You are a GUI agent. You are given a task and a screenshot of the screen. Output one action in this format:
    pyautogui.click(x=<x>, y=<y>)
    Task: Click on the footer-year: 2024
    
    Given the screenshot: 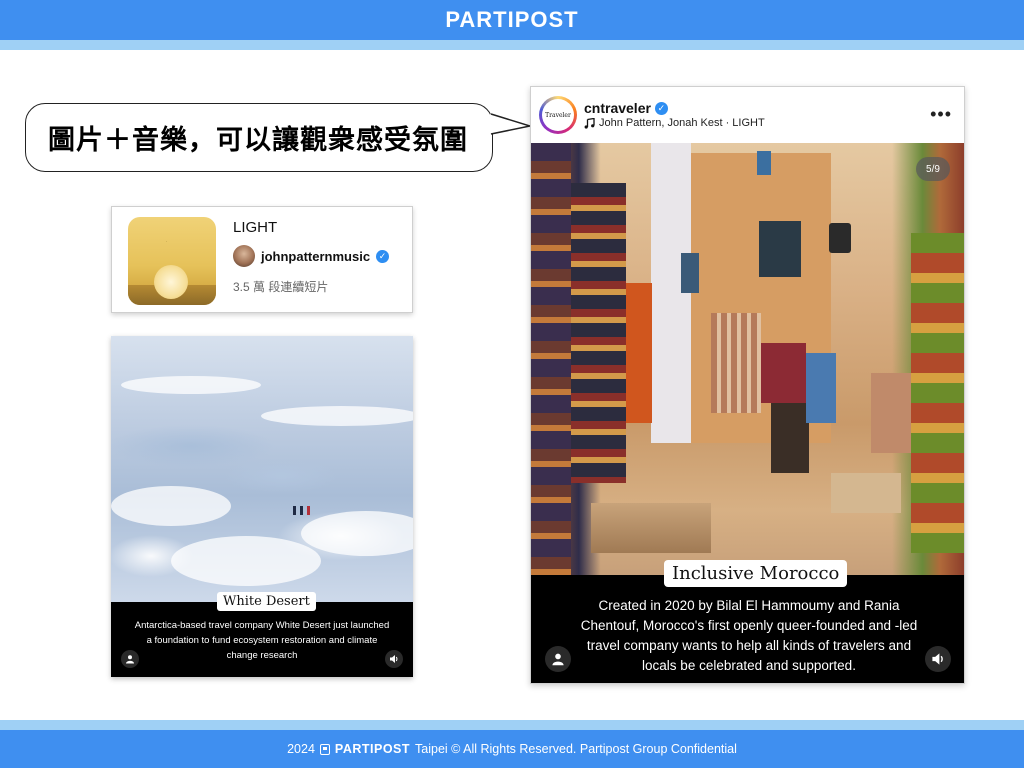 What is the action you would take?
    pyautogui.click(x=301, y=749)
    